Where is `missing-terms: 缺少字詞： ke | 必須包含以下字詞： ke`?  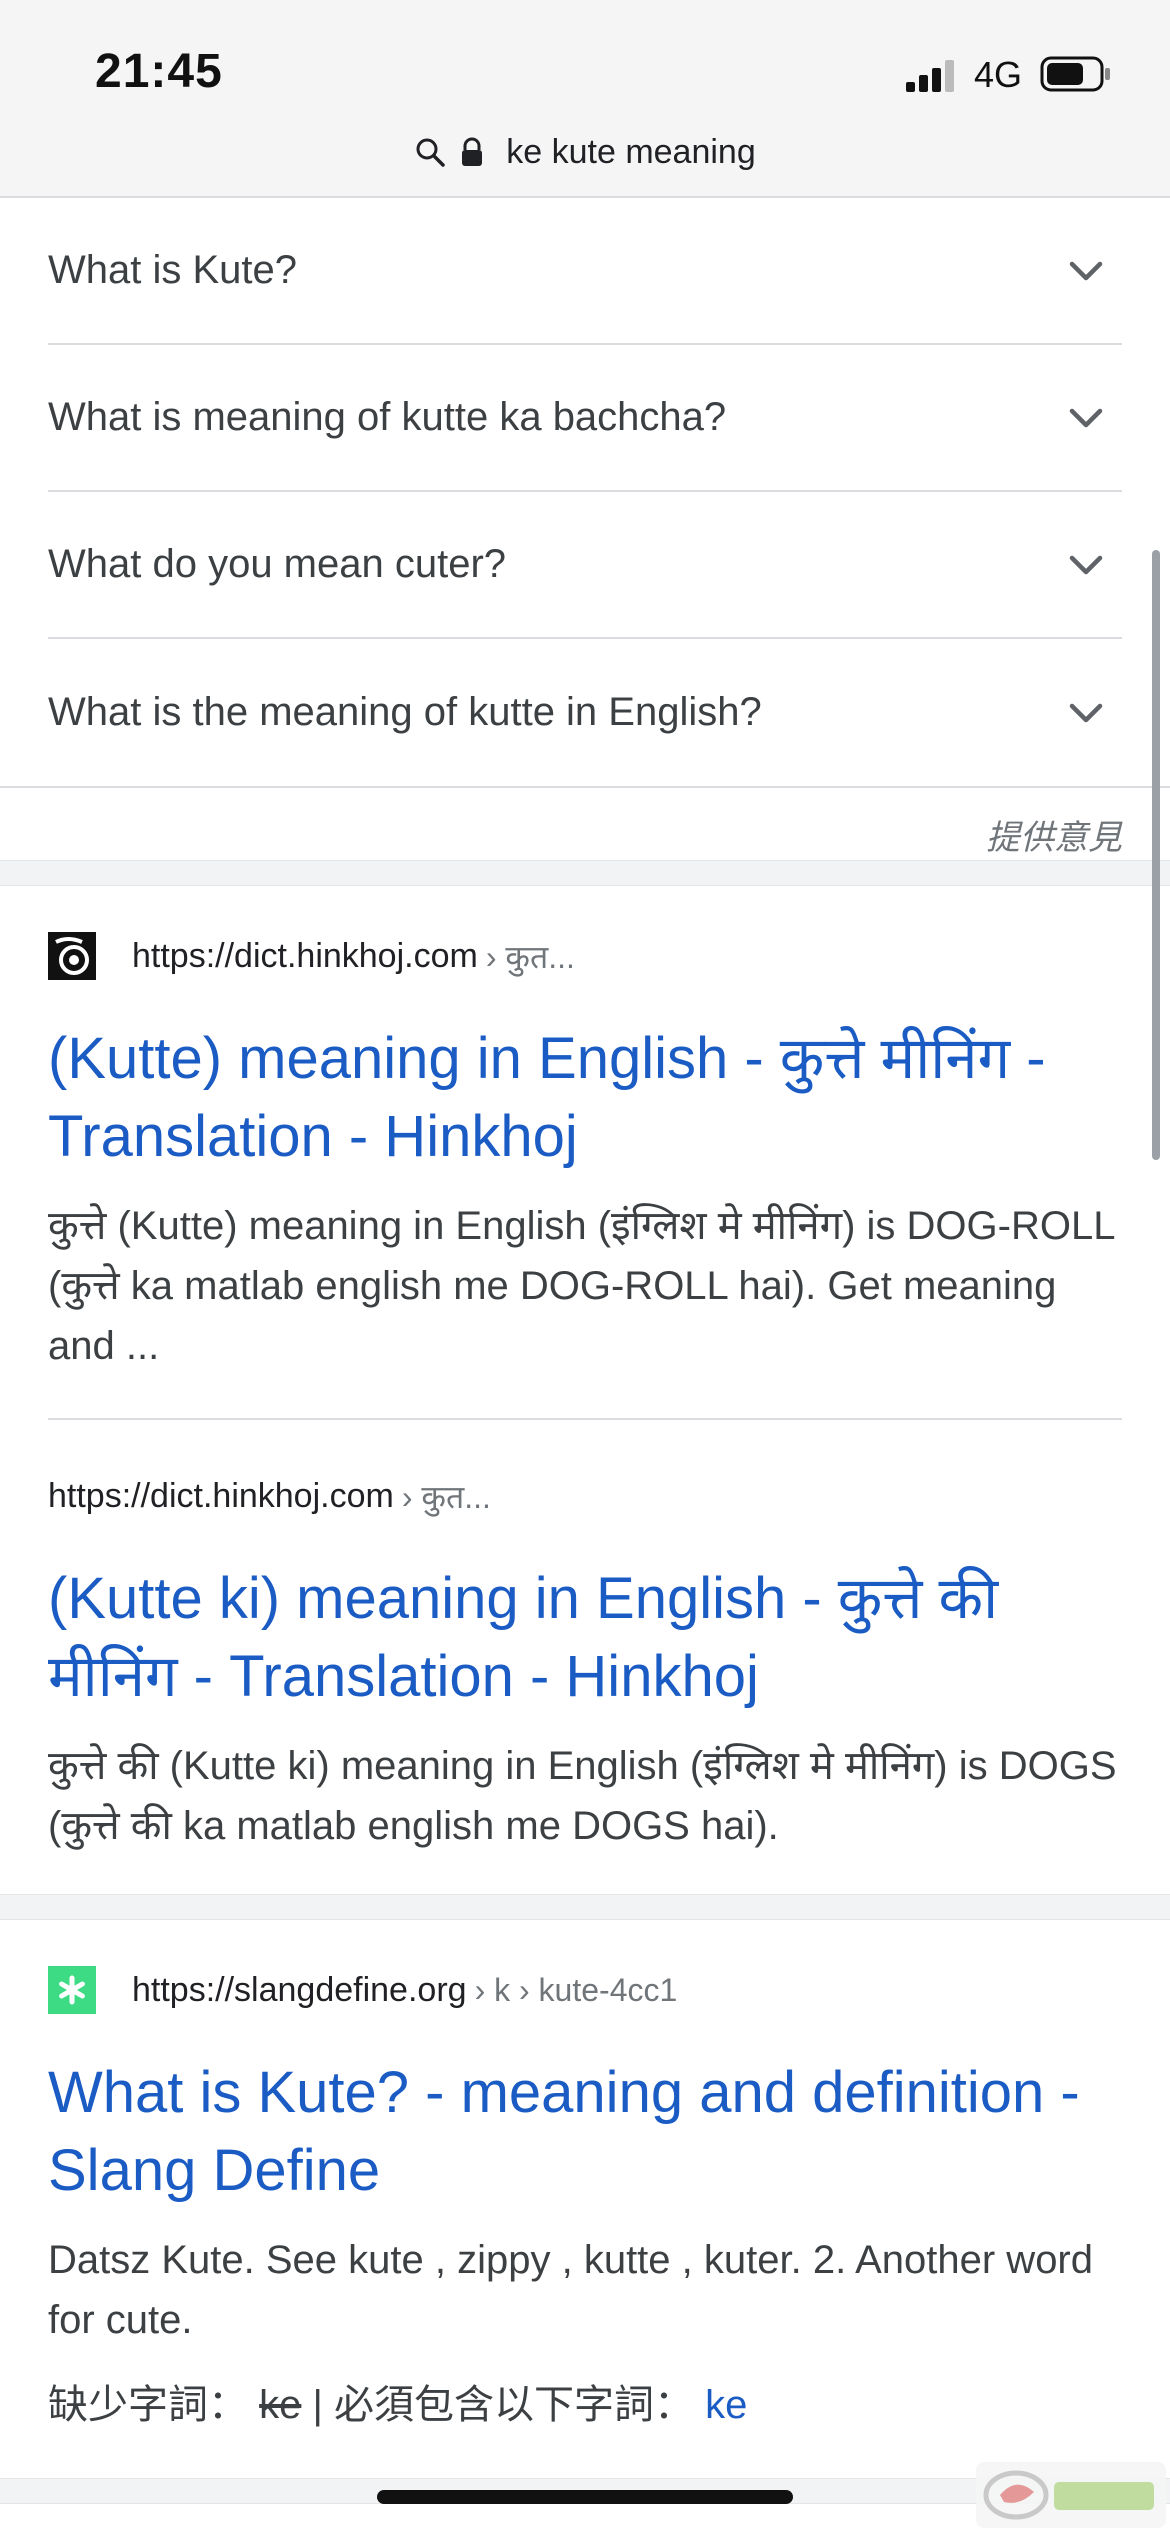 missing-terms: 缺少字詞： ke | 必須包含以下字詞： ke is located at coordinates (585, 2401).